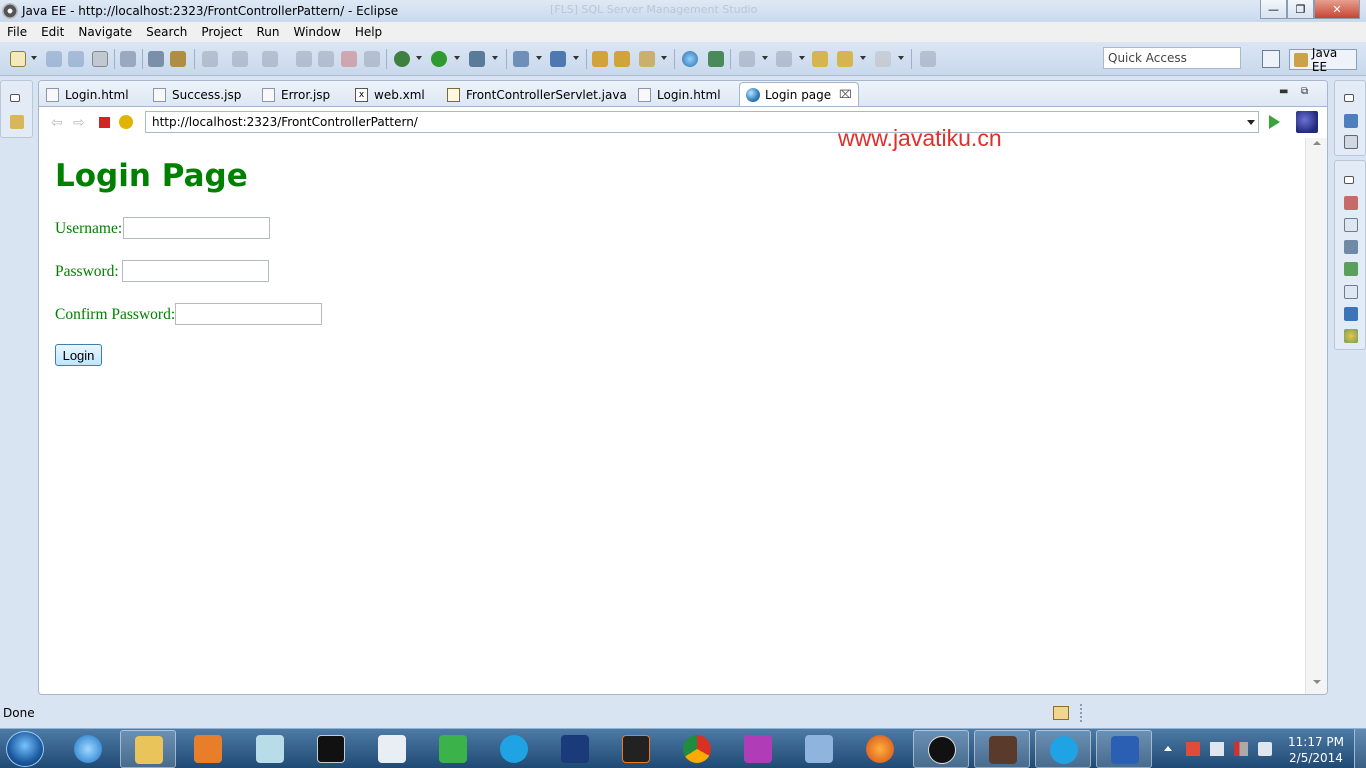  What do you see at coordinates (392, 749) in the screenshot?
I see `taskbar-wordpad` at bounding box center [392, 749].